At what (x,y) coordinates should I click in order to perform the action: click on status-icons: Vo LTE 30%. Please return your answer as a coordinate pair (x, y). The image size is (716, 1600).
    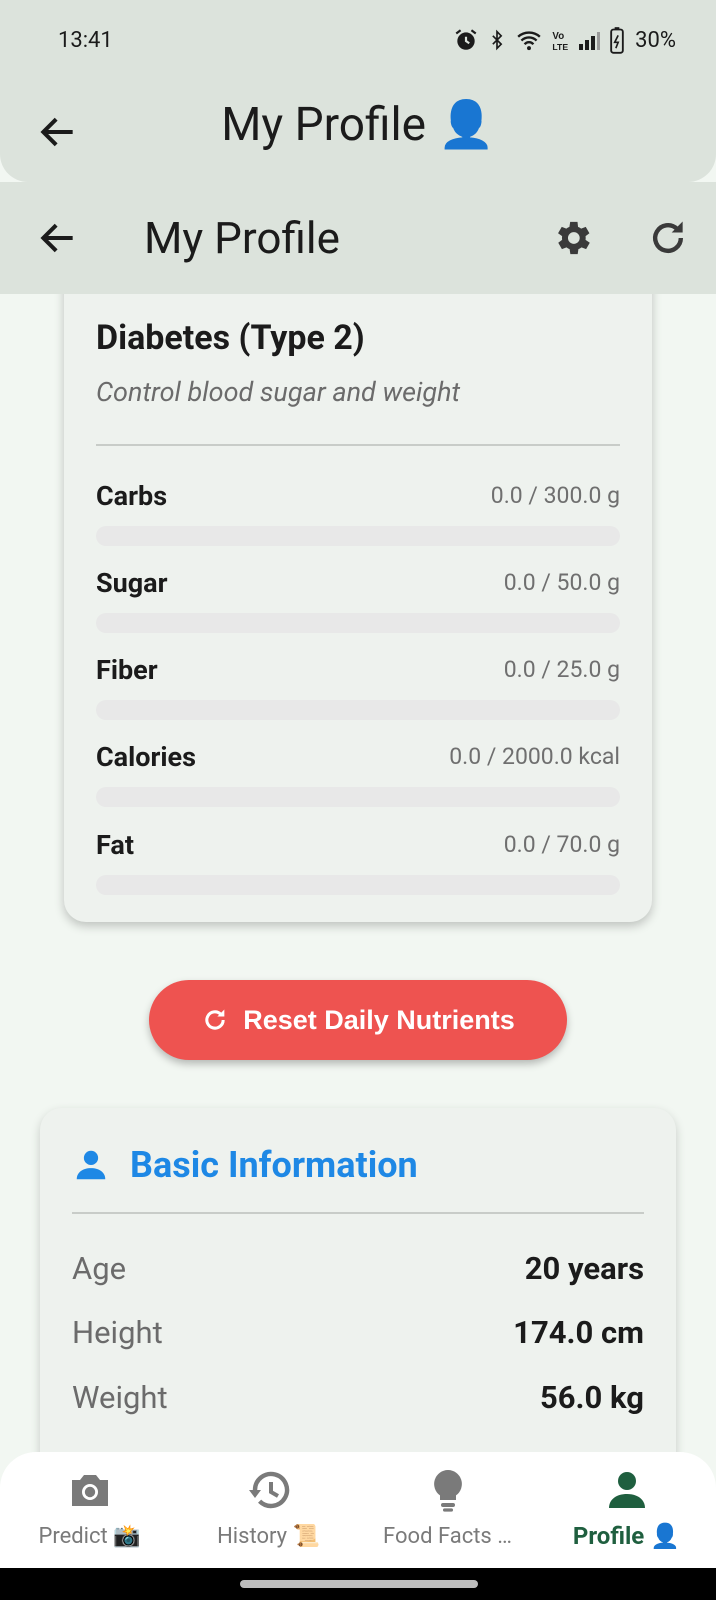
    Looking at the image, I should click on (564, 40).